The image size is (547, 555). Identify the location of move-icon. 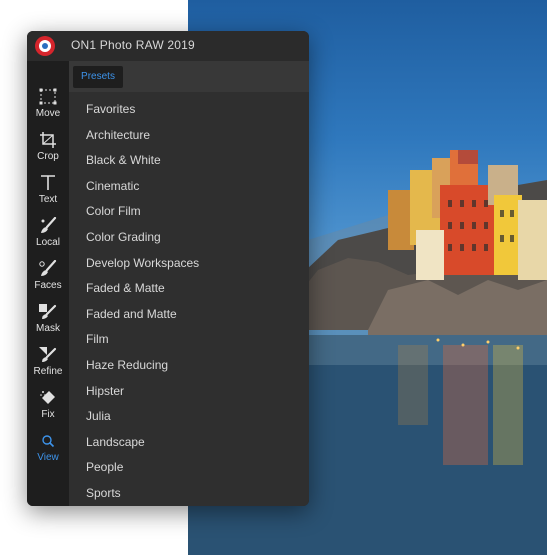
(48, 97).